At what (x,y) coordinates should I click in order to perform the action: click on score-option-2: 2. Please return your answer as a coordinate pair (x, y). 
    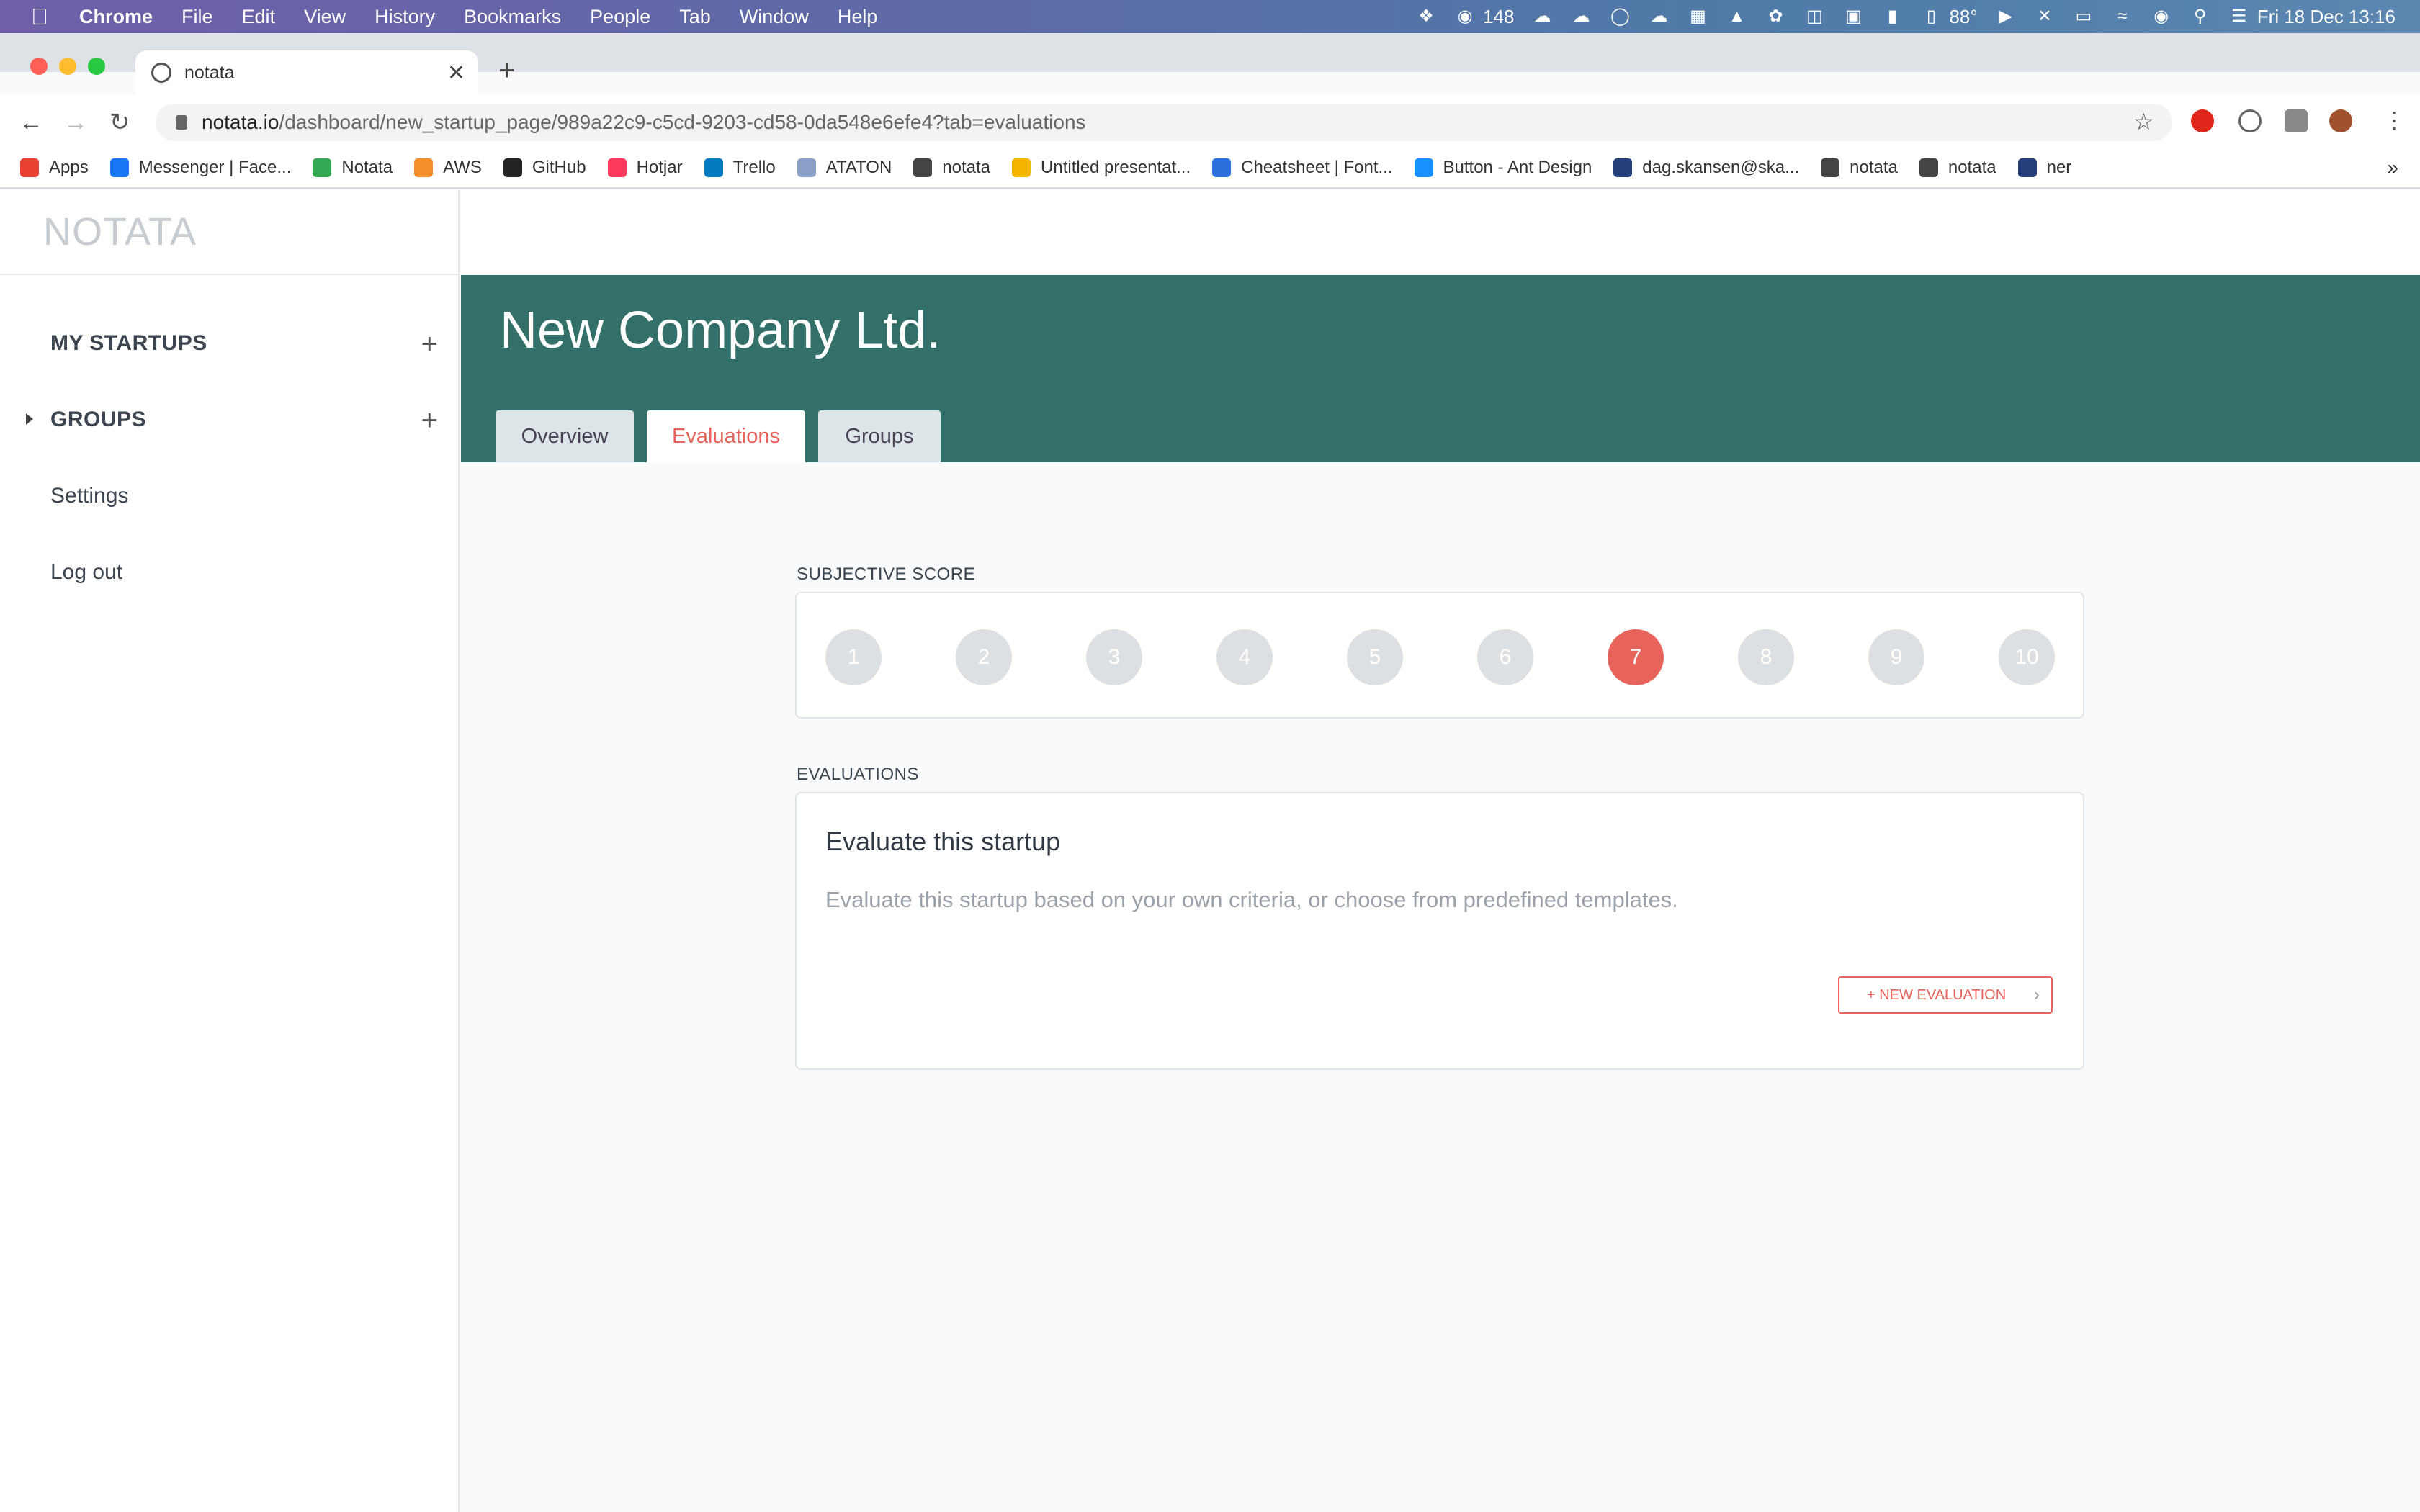
    Looking at the image, I should click on (984, 657).